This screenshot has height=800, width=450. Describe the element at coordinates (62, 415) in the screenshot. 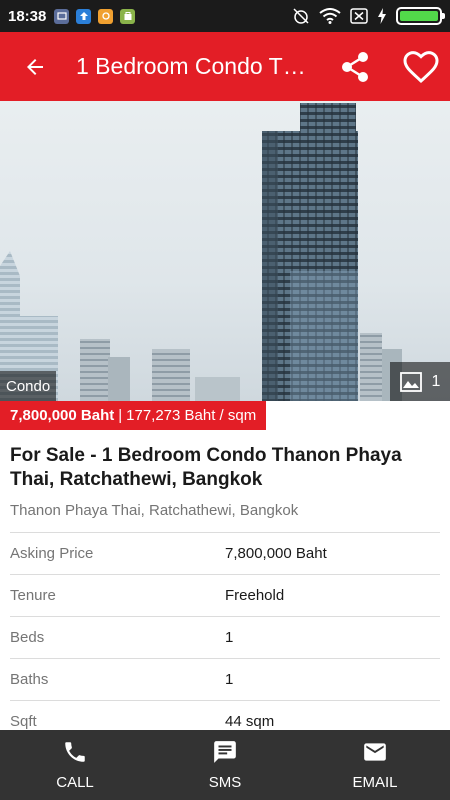

I see `price-main: 7,800,000 Baht` at that location.